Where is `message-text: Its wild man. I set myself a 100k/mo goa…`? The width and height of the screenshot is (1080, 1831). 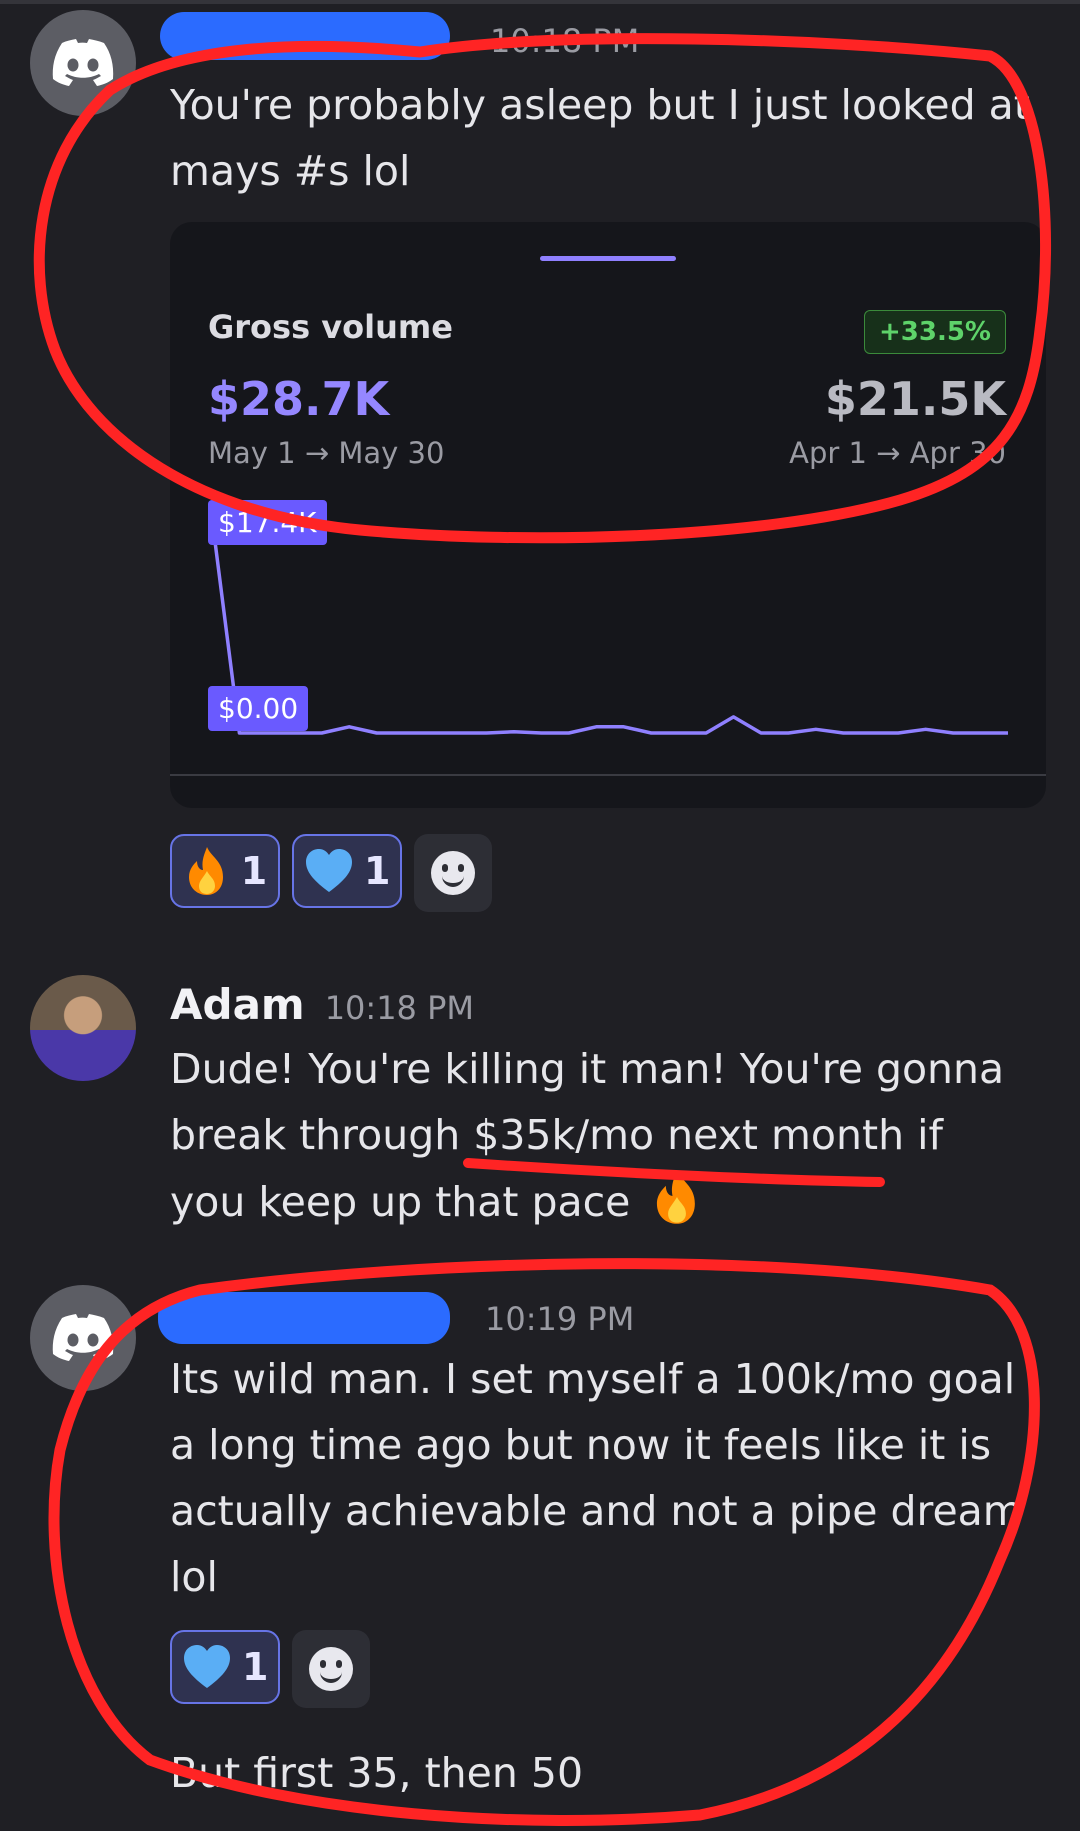
message-text: Its wild man. I set myself a 100k/mo goa… is located at coordinates (596, 1478).